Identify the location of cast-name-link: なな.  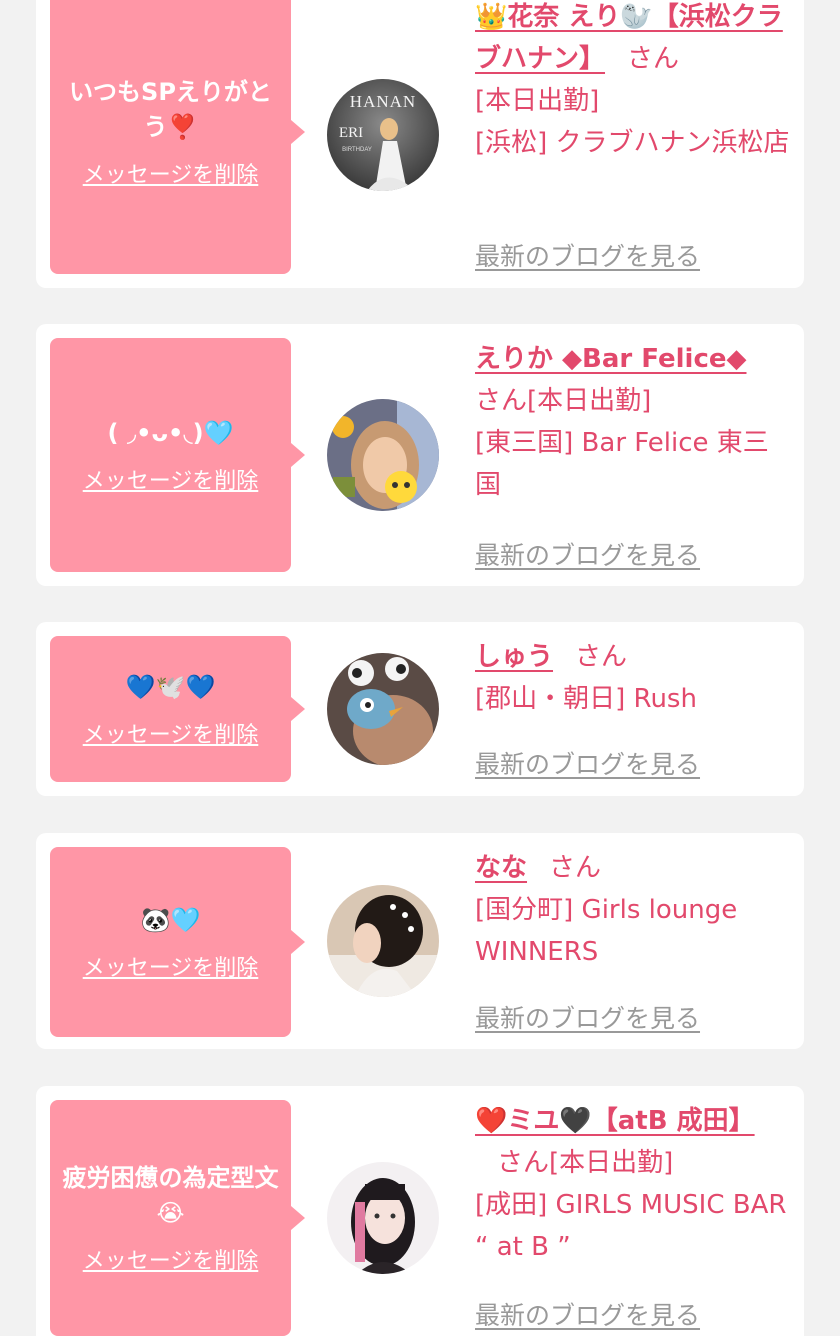
(501, 868).